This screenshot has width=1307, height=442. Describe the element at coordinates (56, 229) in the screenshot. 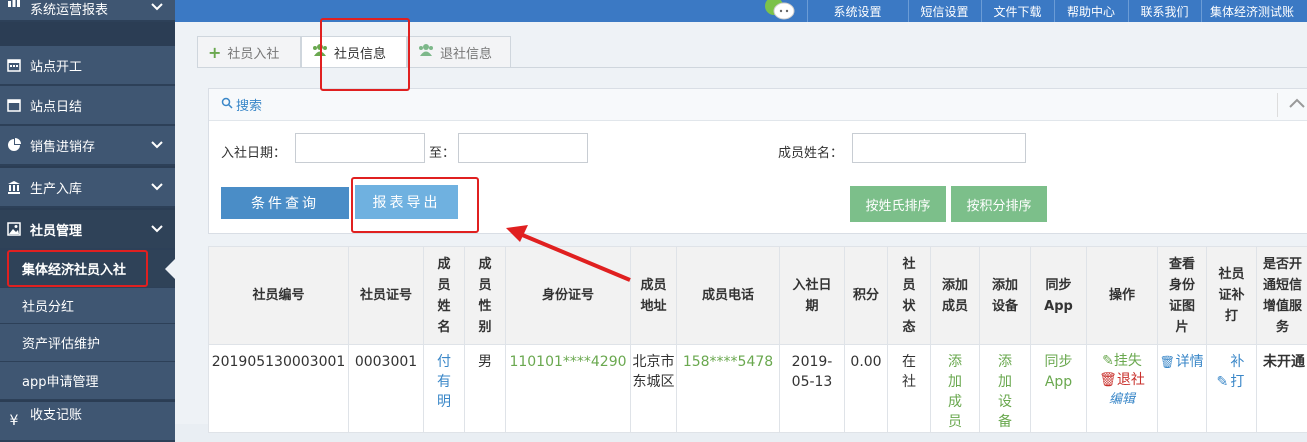

I see `sidebar-item-label: 社员管理` at that location.